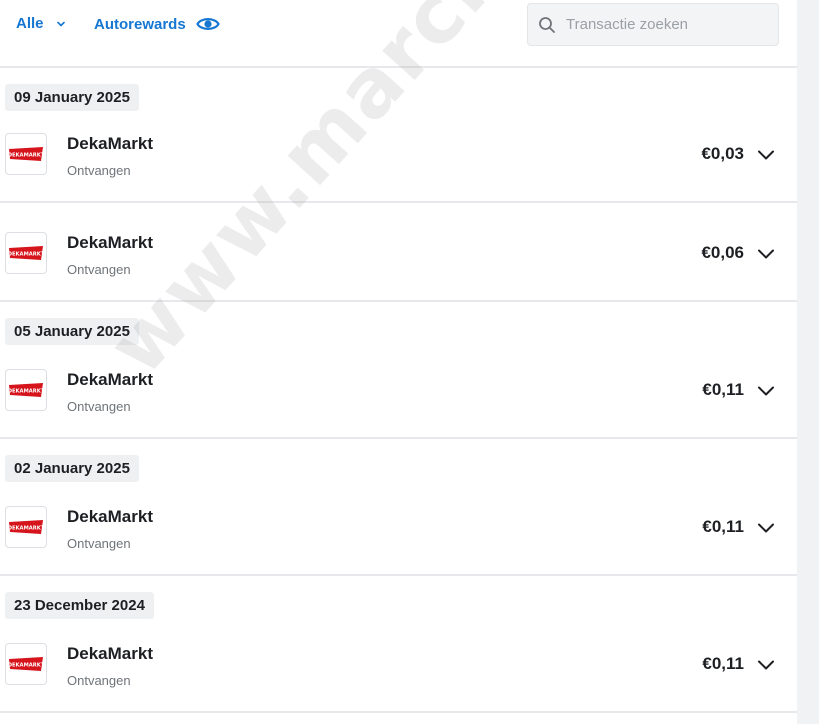 Image resolution: width=819 pixels, height=724 pixels. Describe the element at coordinates (207, 24) in the screenshot. I see `eye-icon` at that location.